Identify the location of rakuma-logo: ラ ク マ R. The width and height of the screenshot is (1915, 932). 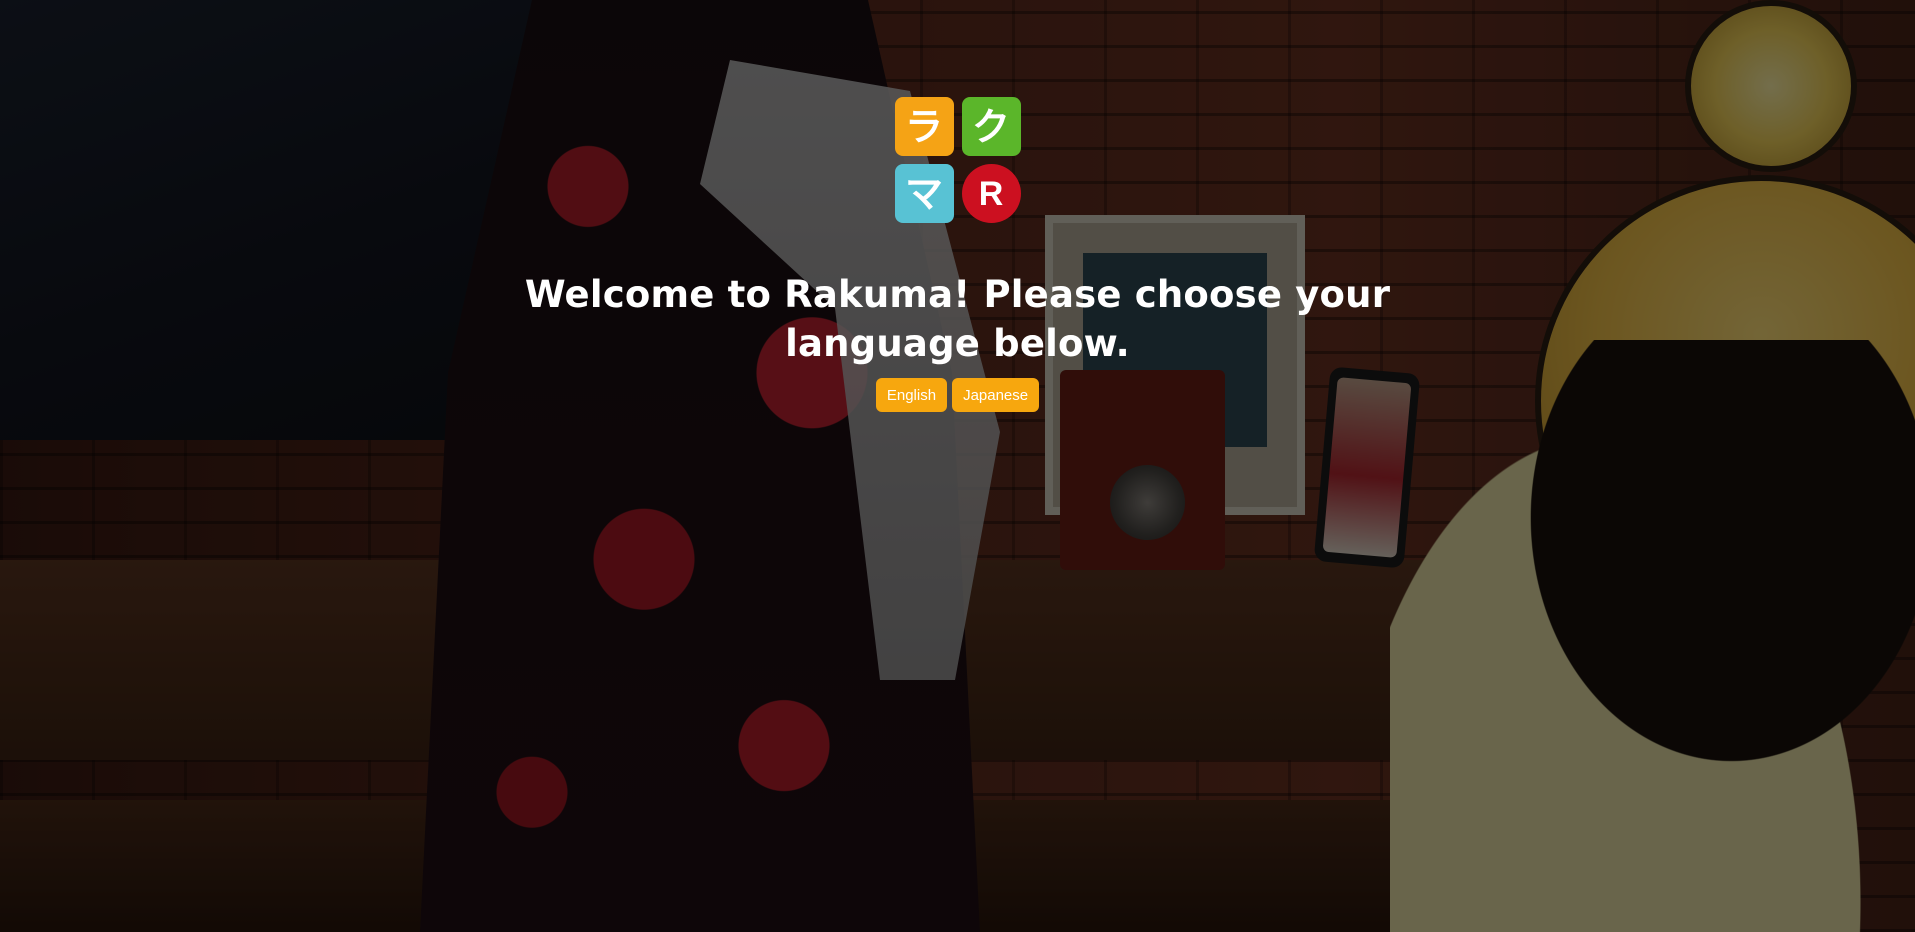
(957, 160).